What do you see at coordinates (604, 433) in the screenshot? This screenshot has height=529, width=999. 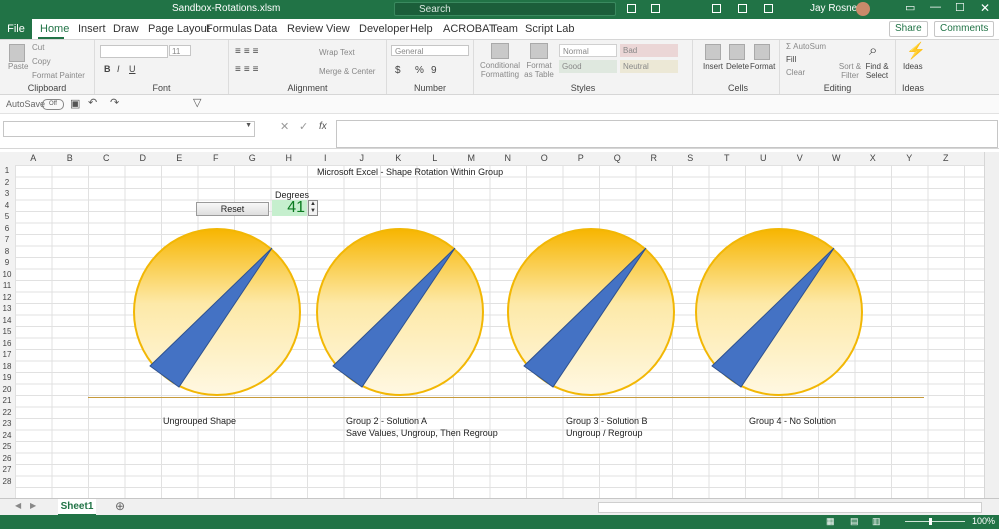 I see `caption-group-3-detail: Ungroup / Regroup` at bounding box center [604, 433].